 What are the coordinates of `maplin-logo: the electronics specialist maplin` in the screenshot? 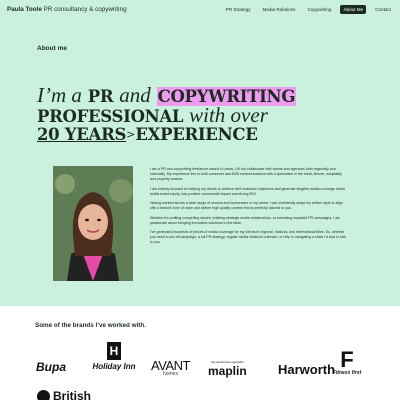 It's located at (227, 369).